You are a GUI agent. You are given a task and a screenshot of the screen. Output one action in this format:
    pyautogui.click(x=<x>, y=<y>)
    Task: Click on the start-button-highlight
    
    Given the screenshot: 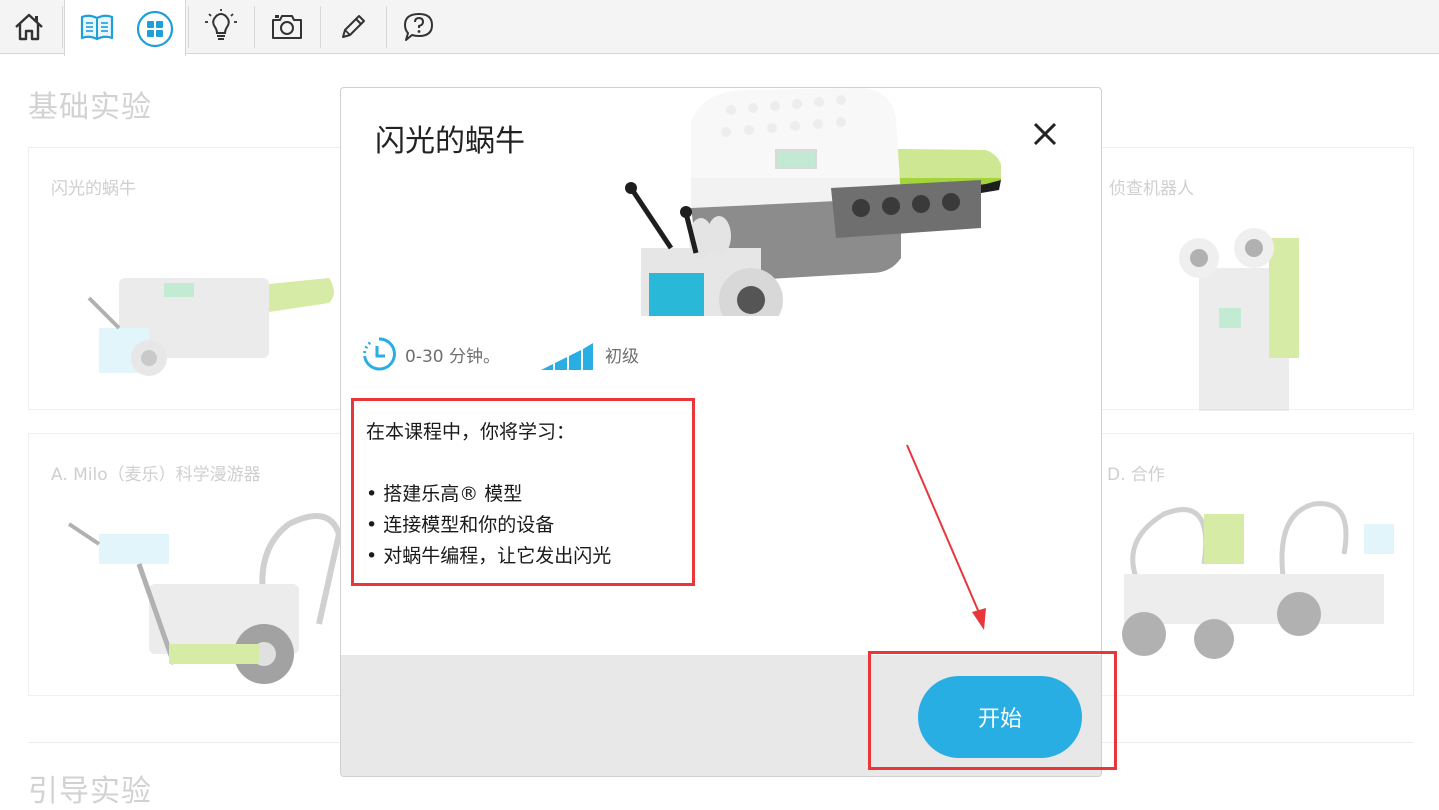 What is the action you would take?
    pyautogui.click(x=992, y=710)
    